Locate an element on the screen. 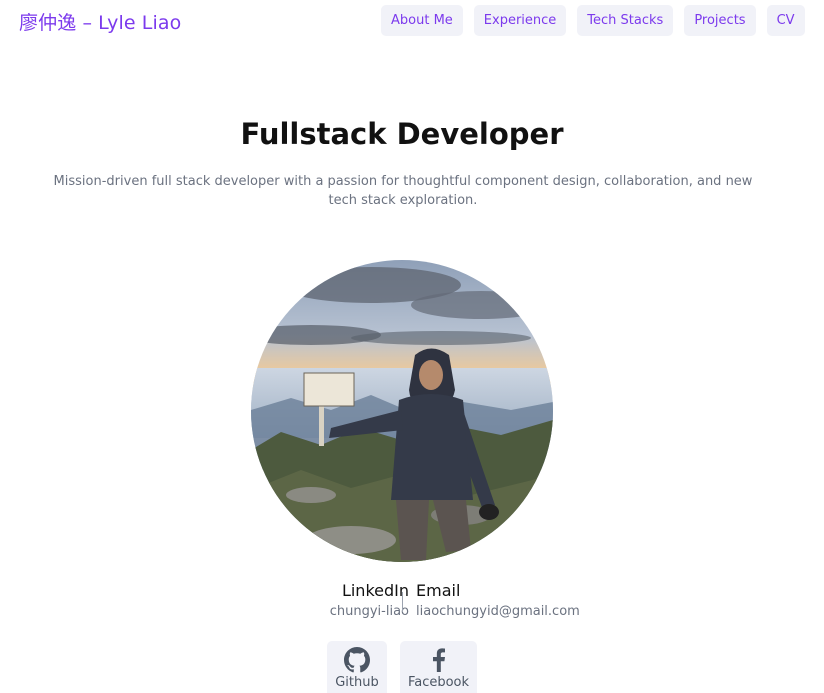 The width and height of the screenshot is (824, 693). page-title: Fullstack Developer is located at coordinates (402, 134).